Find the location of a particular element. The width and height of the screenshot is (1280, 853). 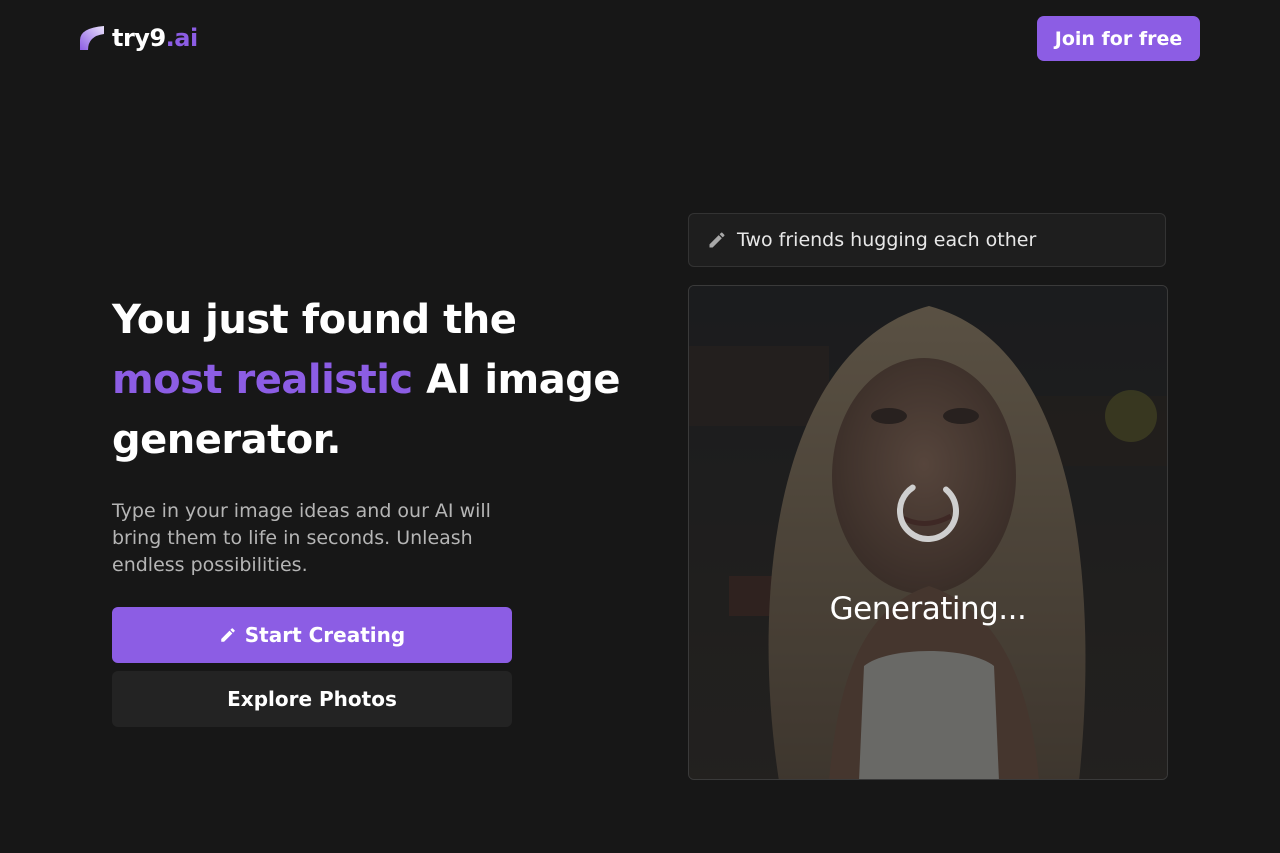

explore-photos-button: Explore Photos is located at coordinates (312, 699).